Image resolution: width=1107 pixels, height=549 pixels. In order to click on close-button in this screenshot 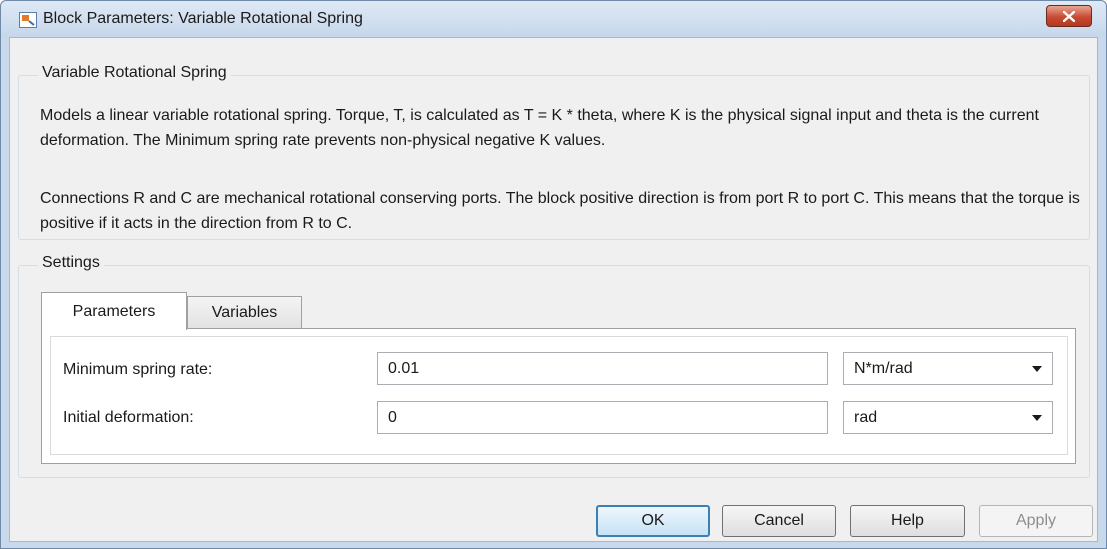, I will do `click(1069, 16)`.